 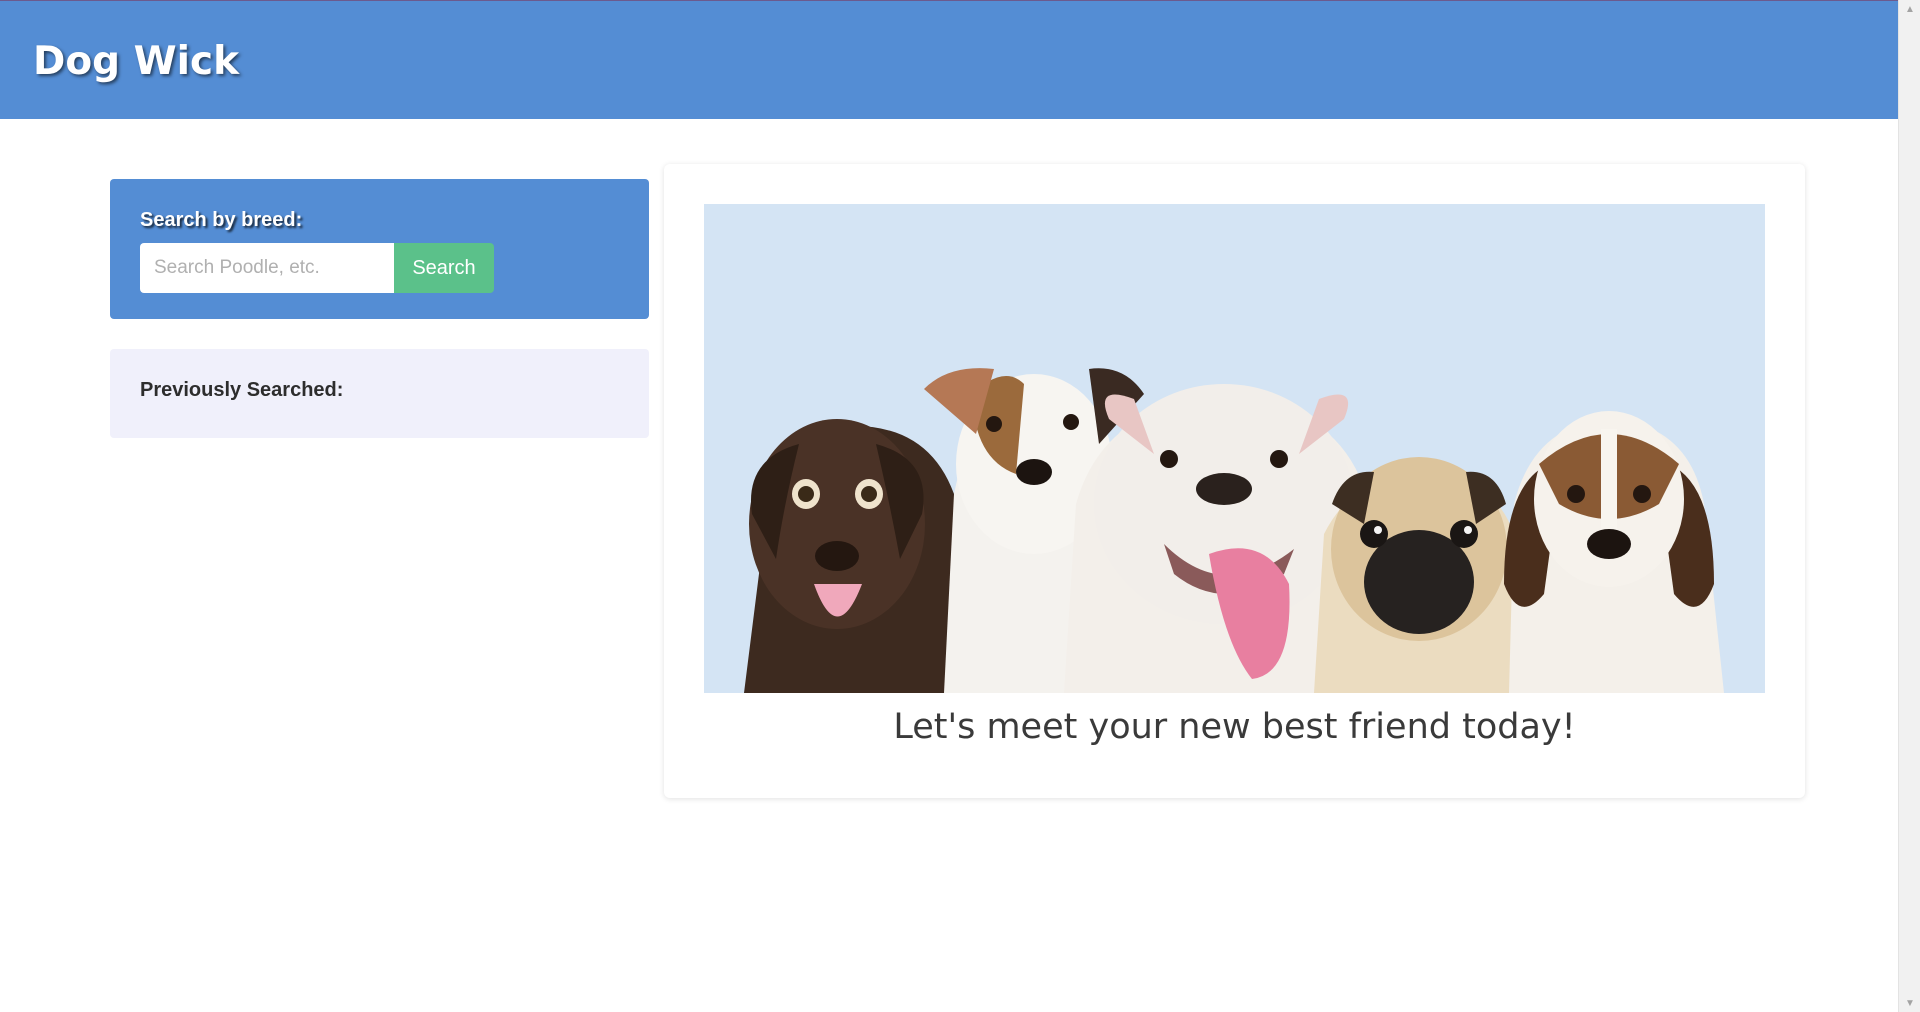 What do you see at coordinates (1909, 1003) in the screenshot?
I see `scroll-down-arrow-icon: ▼` at bounding box center [1909, 1003].